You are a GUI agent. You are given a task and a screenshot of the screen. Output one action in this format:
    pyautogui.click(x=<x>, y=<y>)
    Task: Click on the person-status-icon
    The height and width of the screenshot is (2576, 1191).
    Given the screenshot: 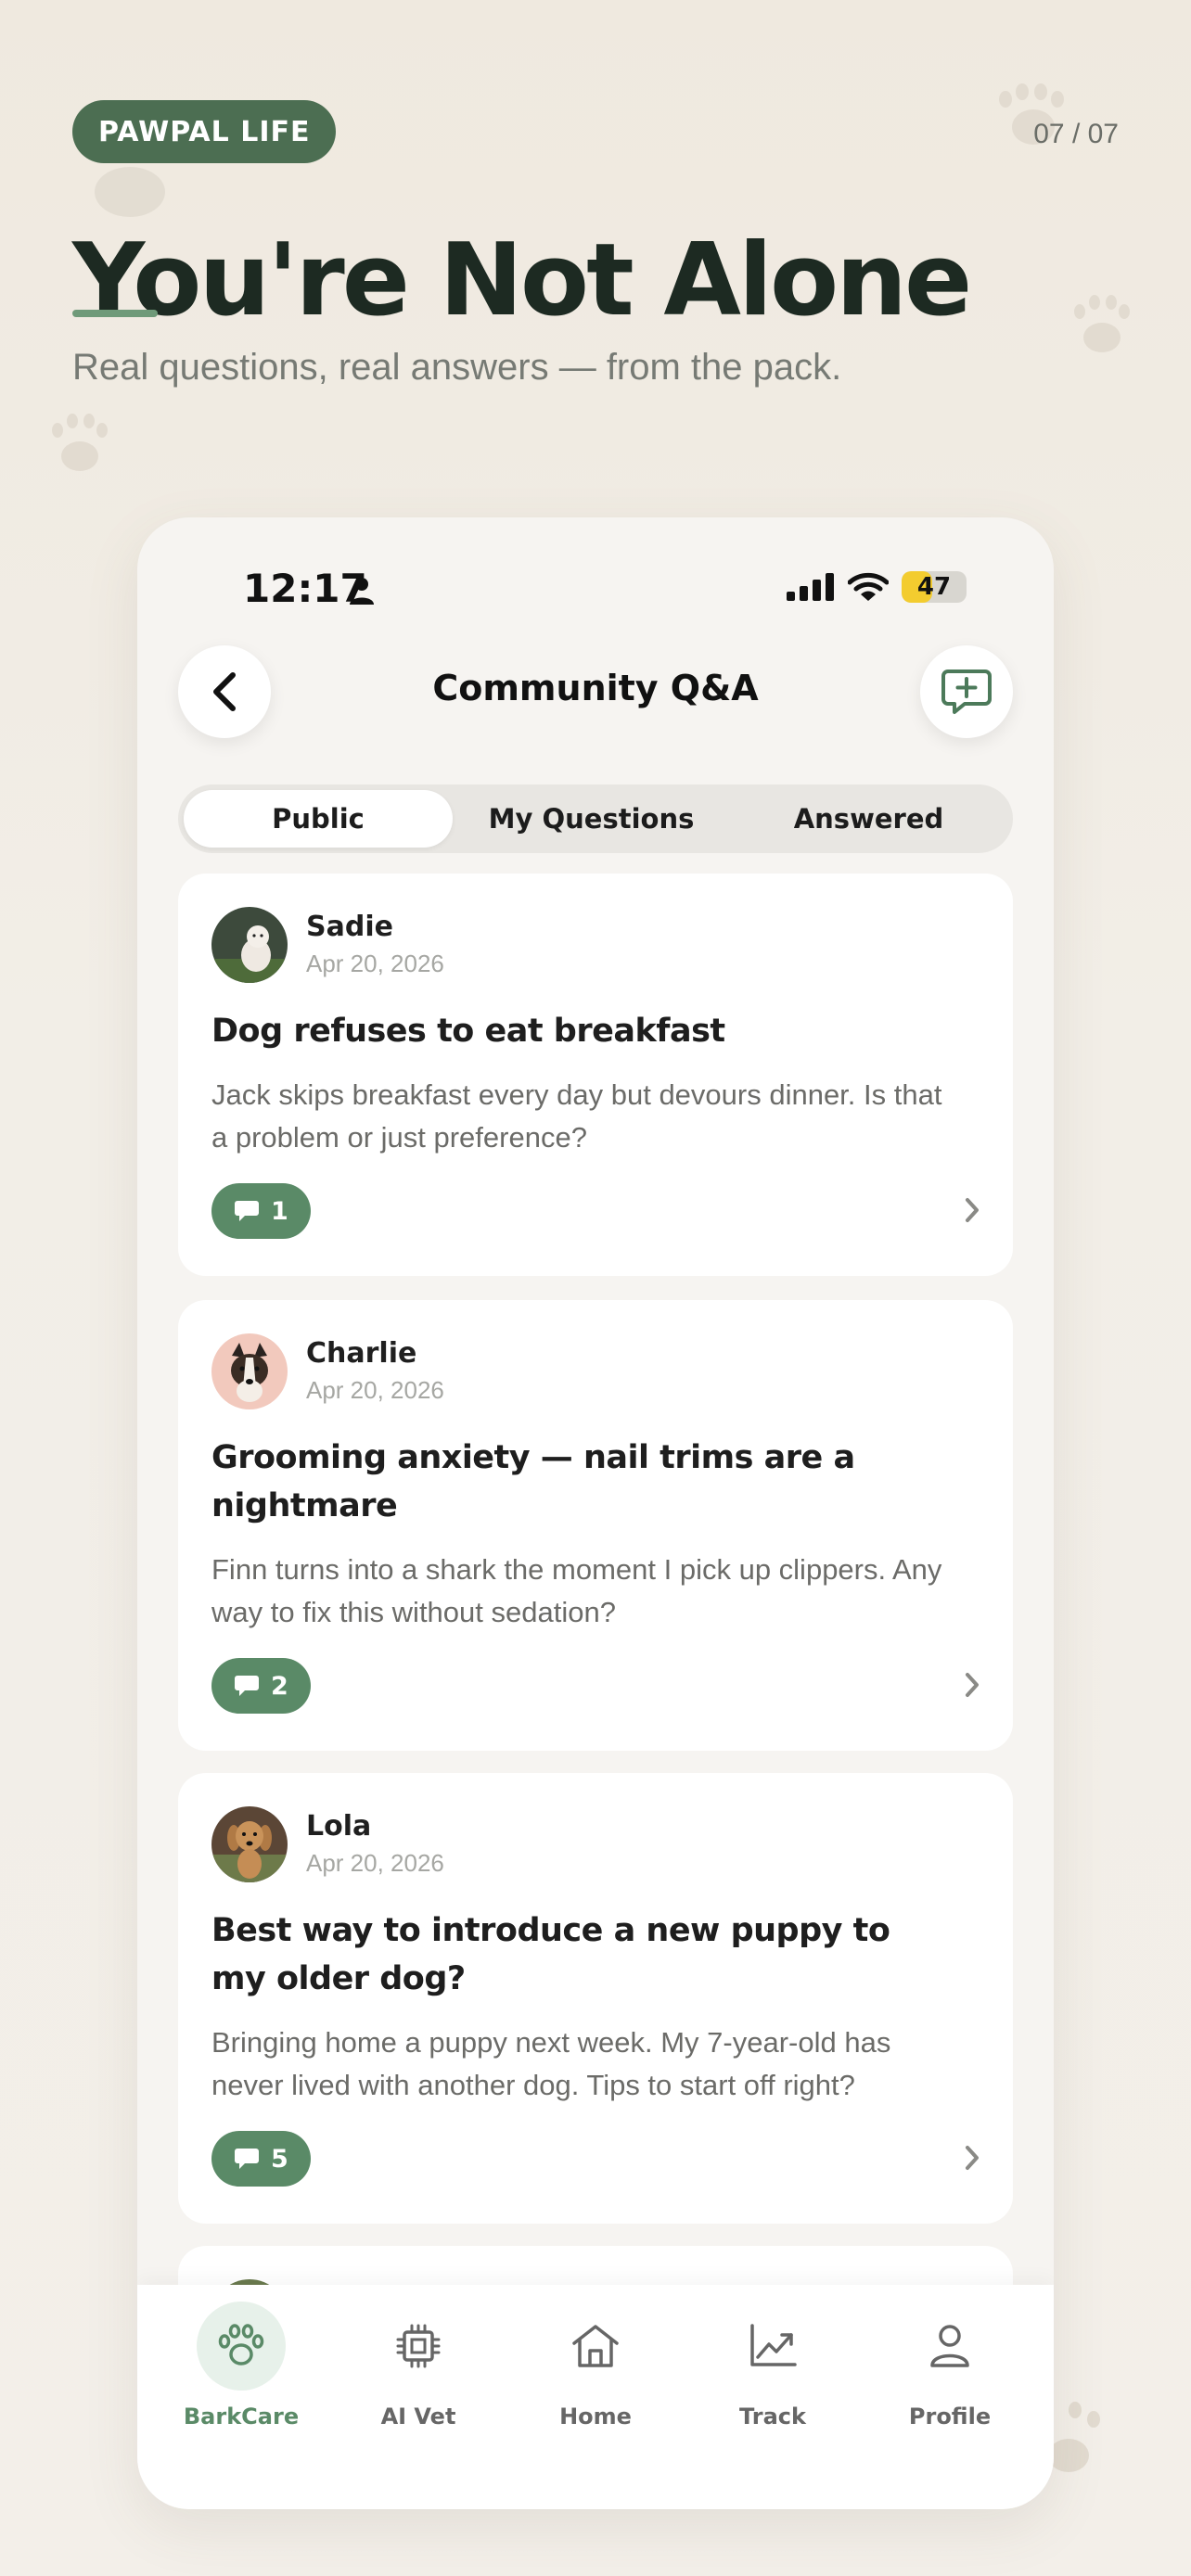 What is the action you would take?
    pyautogui.click(x=362, y=591)
    